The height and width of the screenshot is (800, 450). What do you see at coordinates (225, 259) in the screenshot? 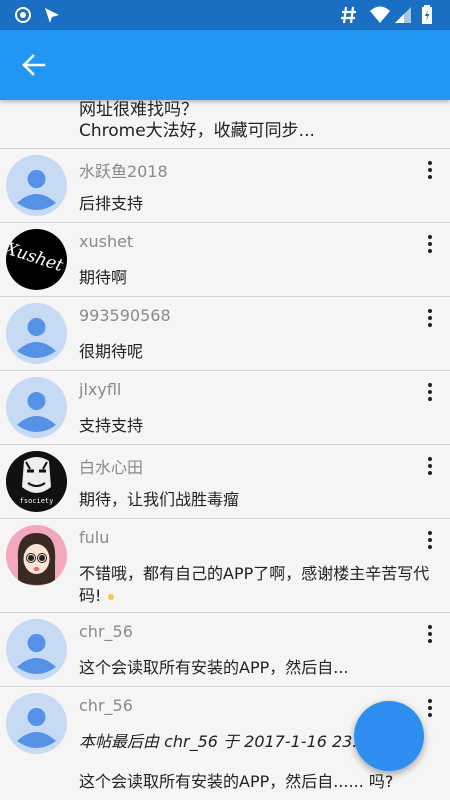
I see `comment-item: Xushet xushet 期待啊` at bounding box center [225, 259].